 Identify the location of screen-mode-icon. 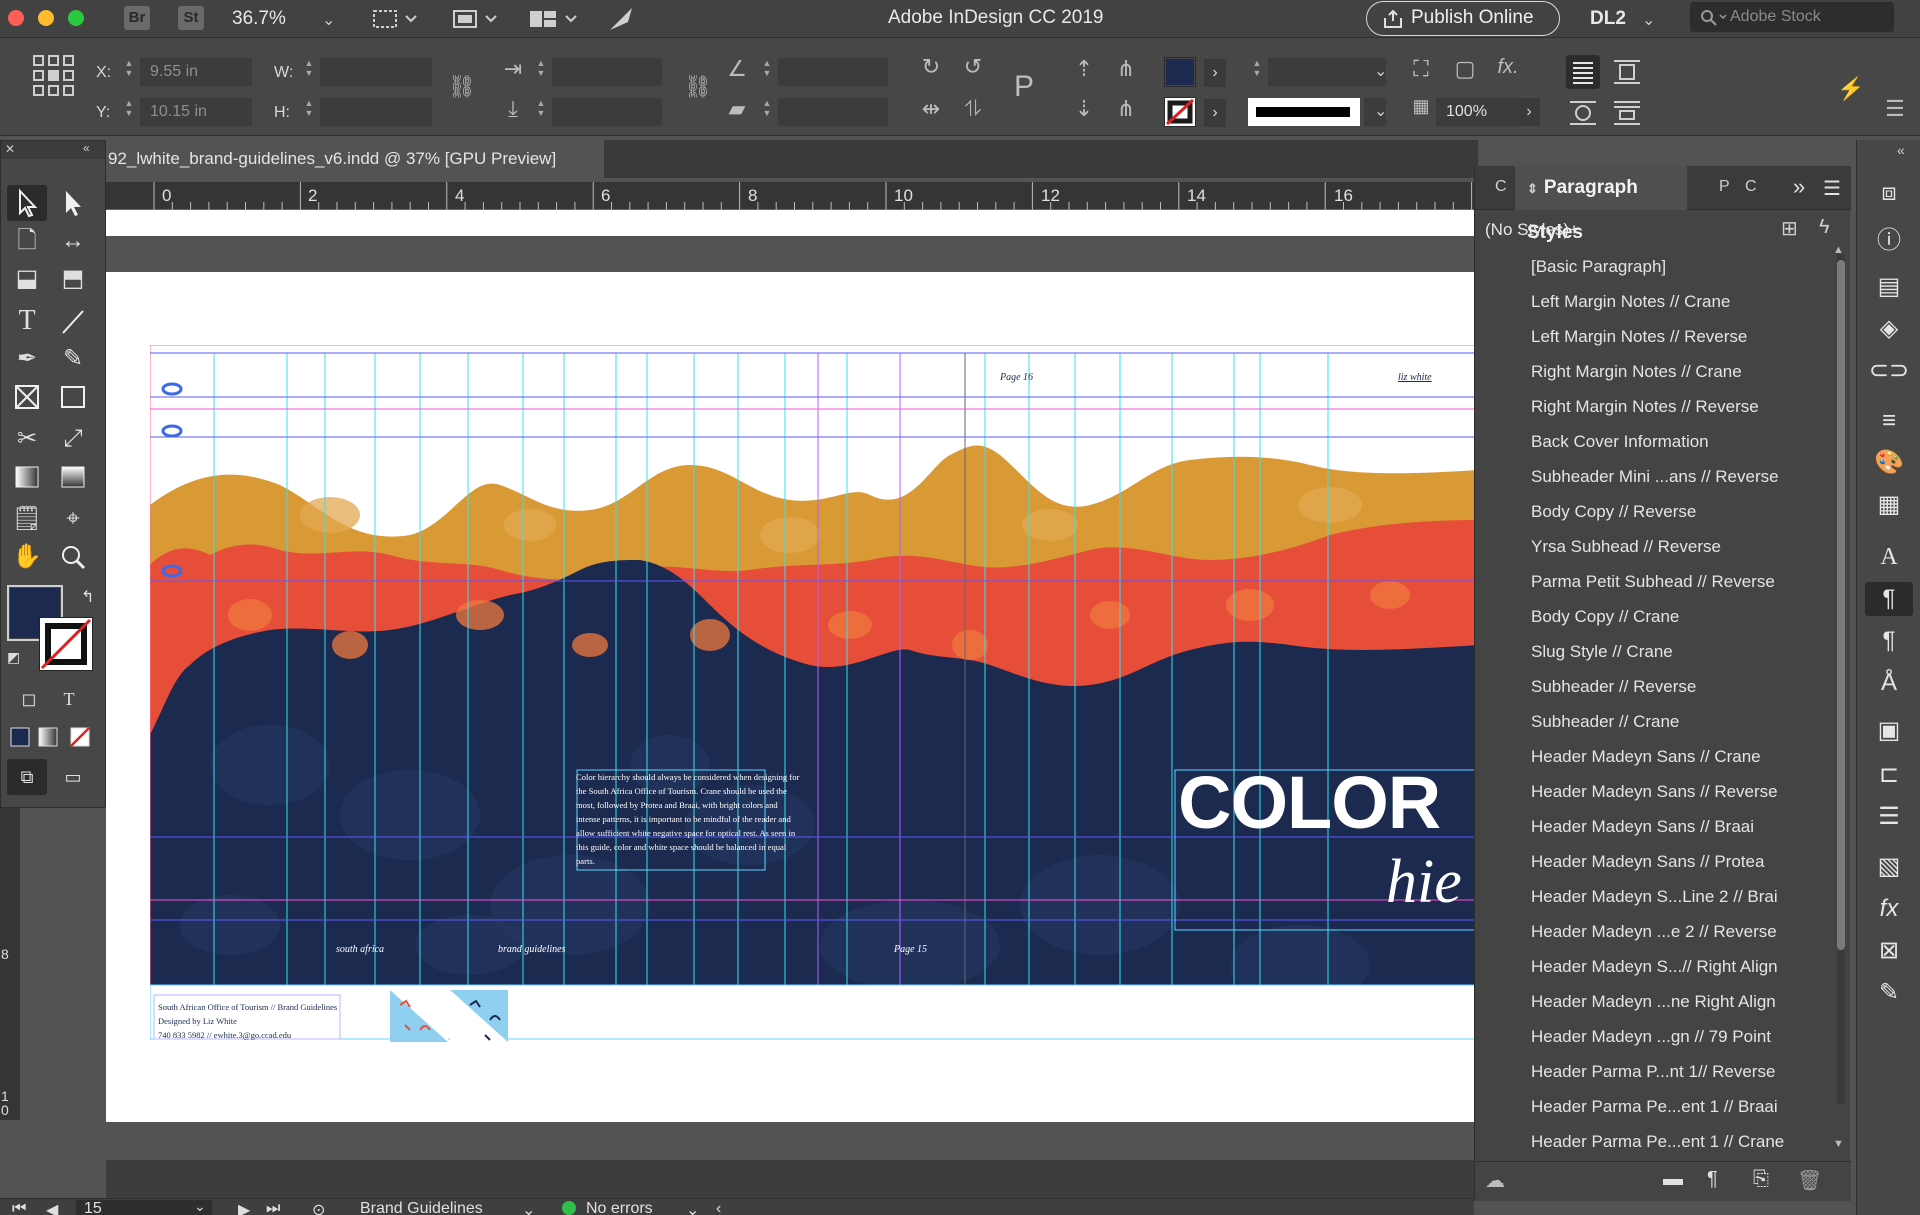
(475, 19).